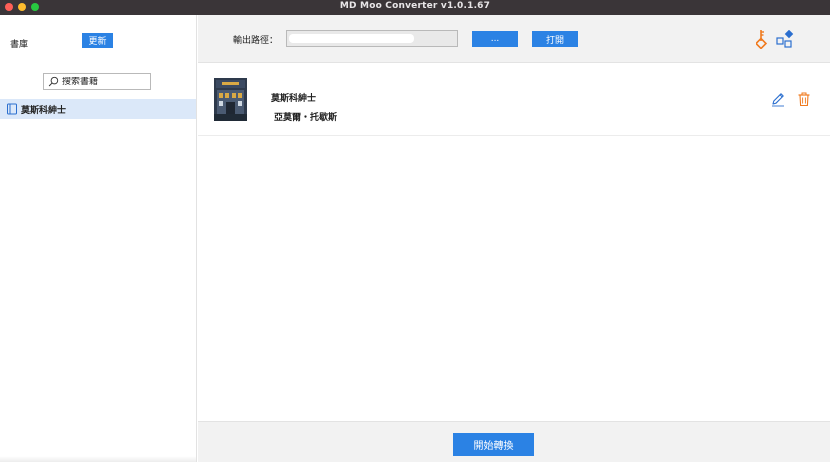 The image size is (830, 462). I want to click on book-icon, so click(12, 109).